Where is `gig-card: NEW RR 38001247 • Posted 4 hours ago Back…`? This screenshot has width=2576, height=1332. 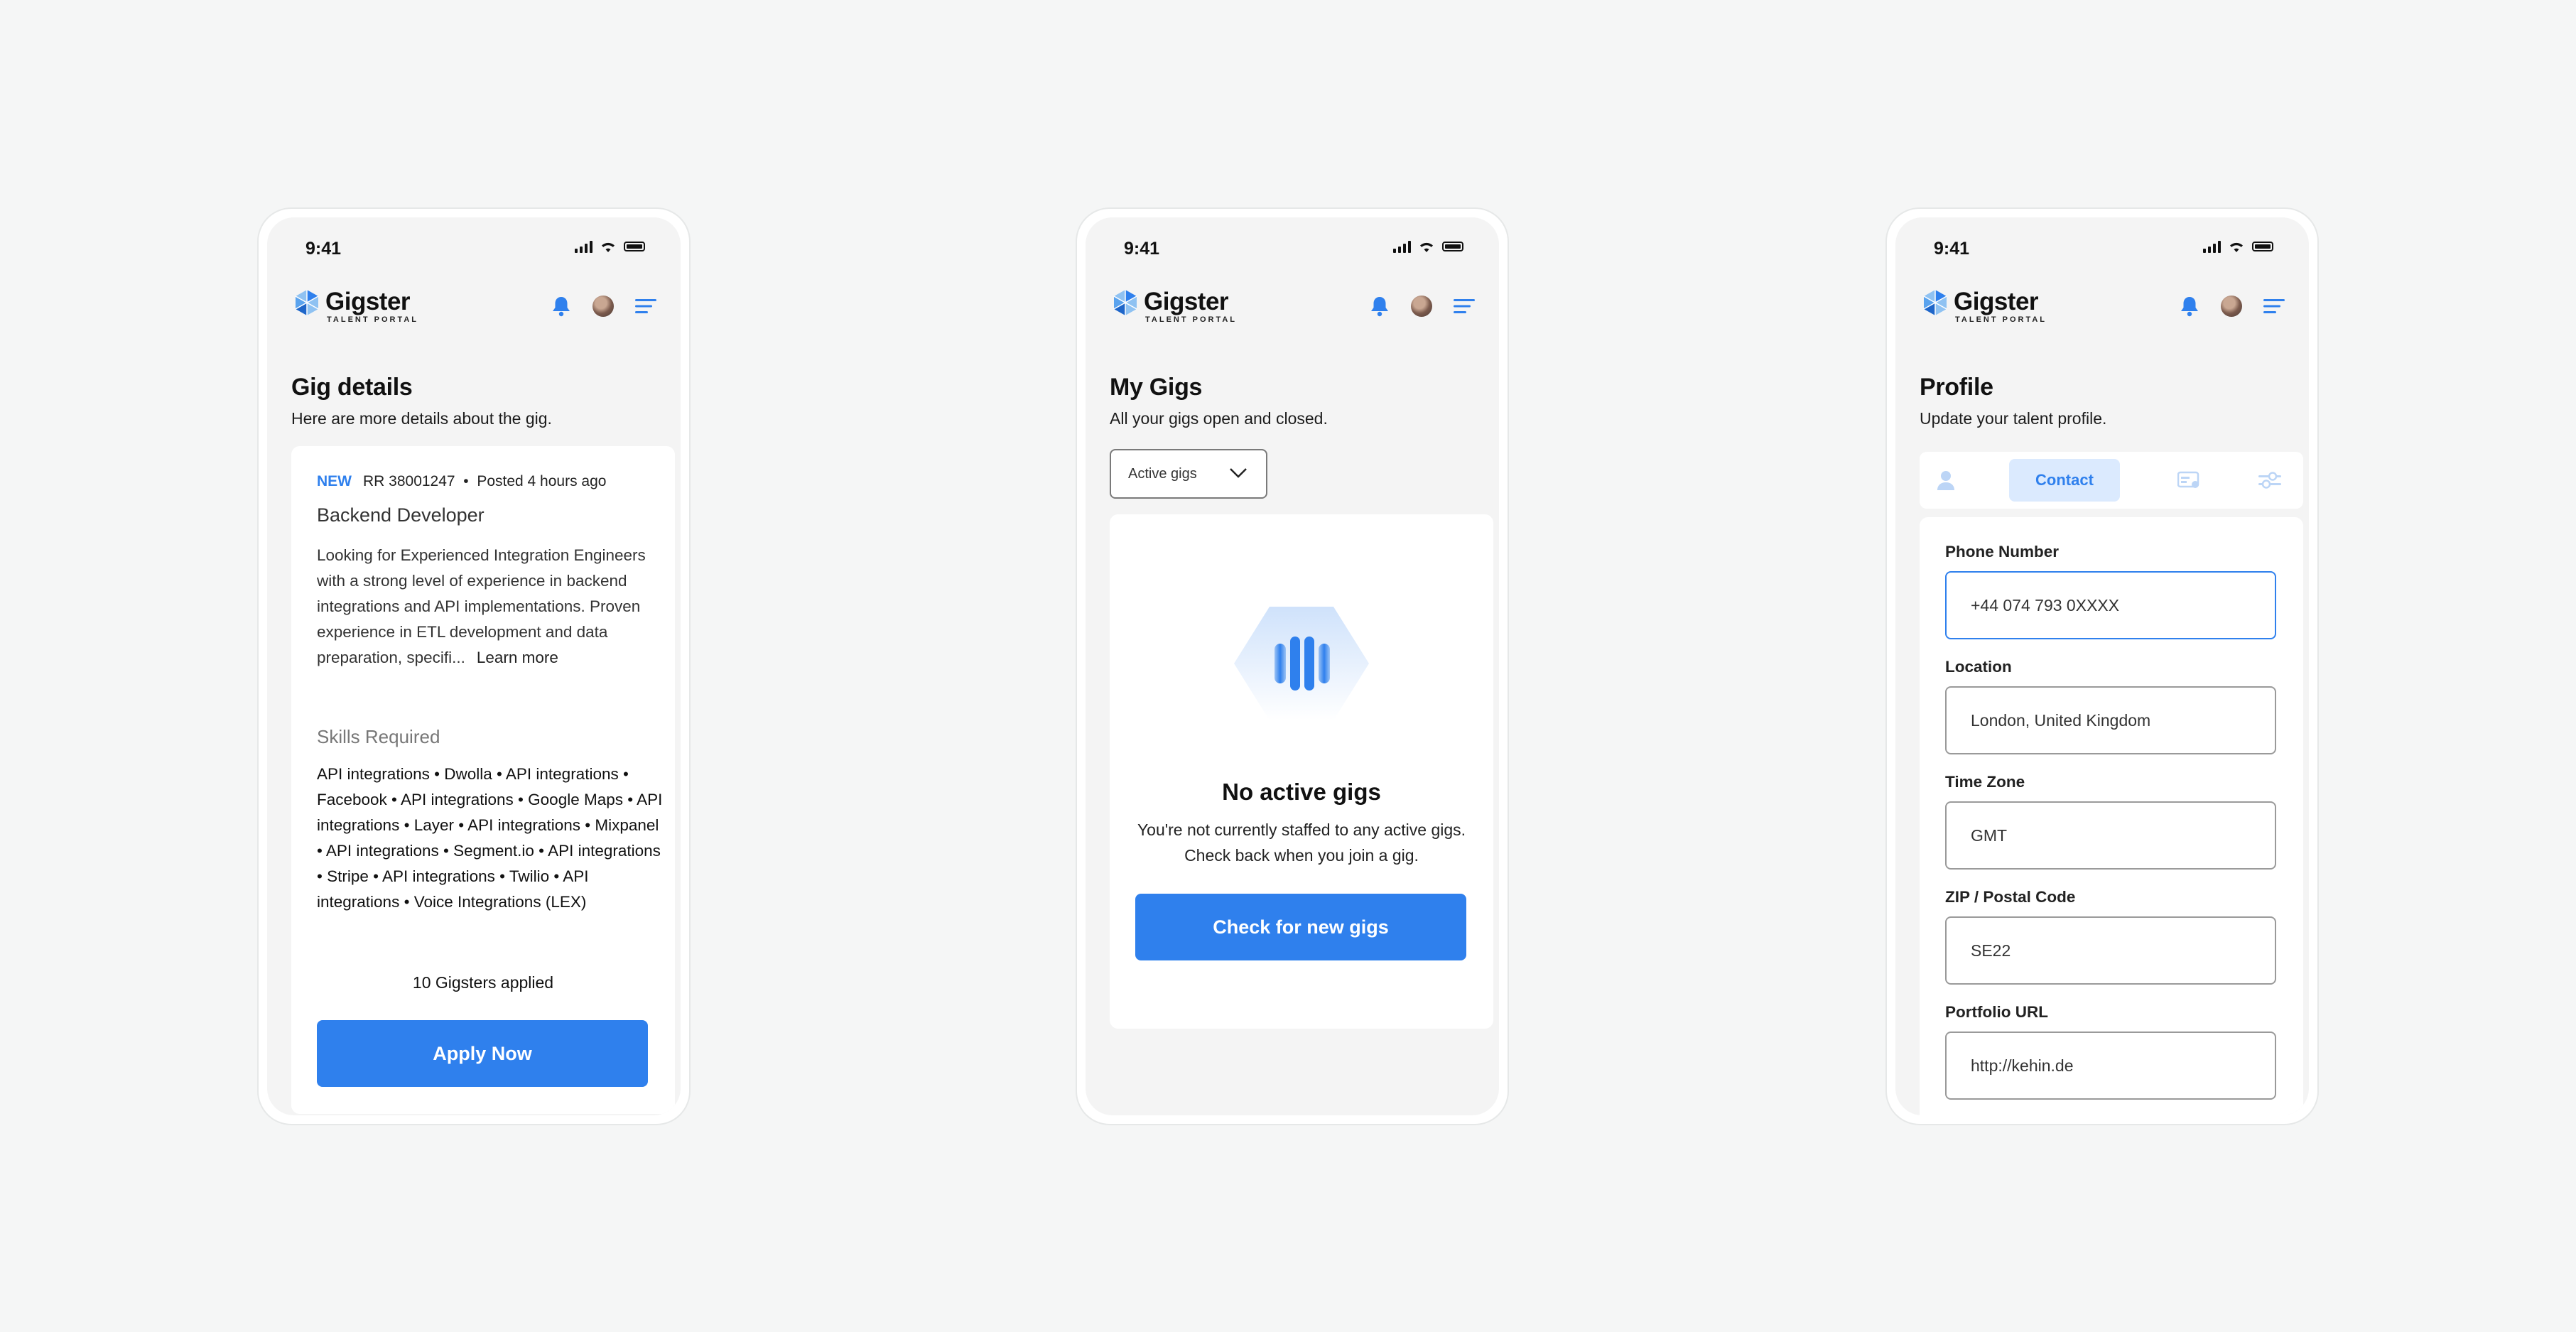 gig-card: NEW RR 38001247 • Posted 4 hours ago Back… is located at coordinates (483, 780).